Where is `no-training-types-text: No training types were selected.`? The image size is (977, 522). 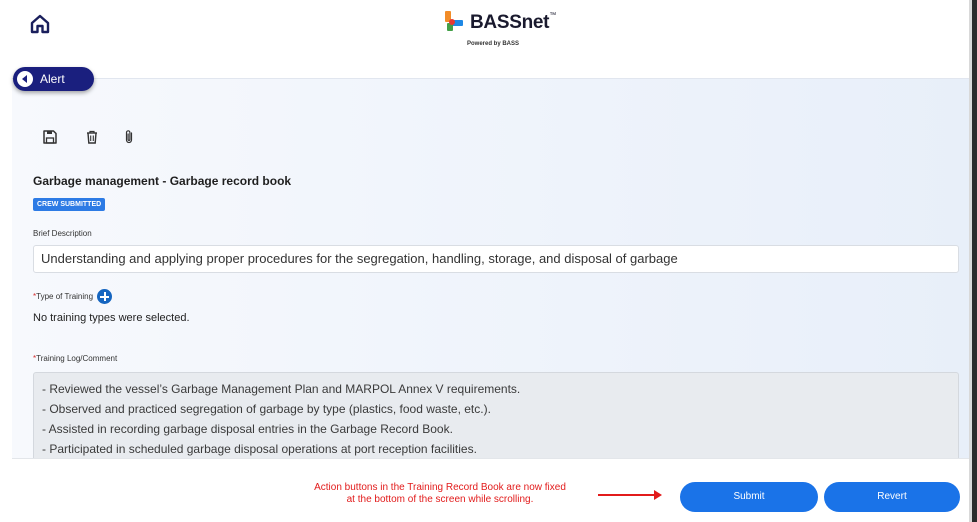
no-training-types-text: No training types were selected. is located at coordinates (111, 318).